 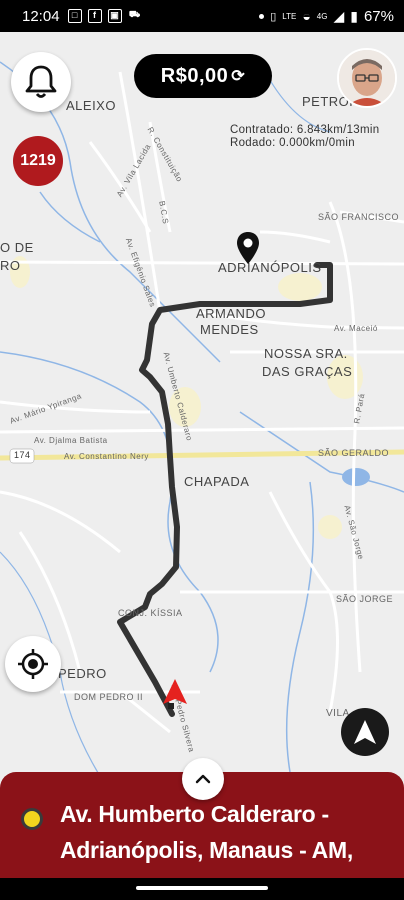 What do you see at coordinates (134, 14) in the screenshot?
I see `app-notification-icon: ⛟` at bounding box center [134, 14].